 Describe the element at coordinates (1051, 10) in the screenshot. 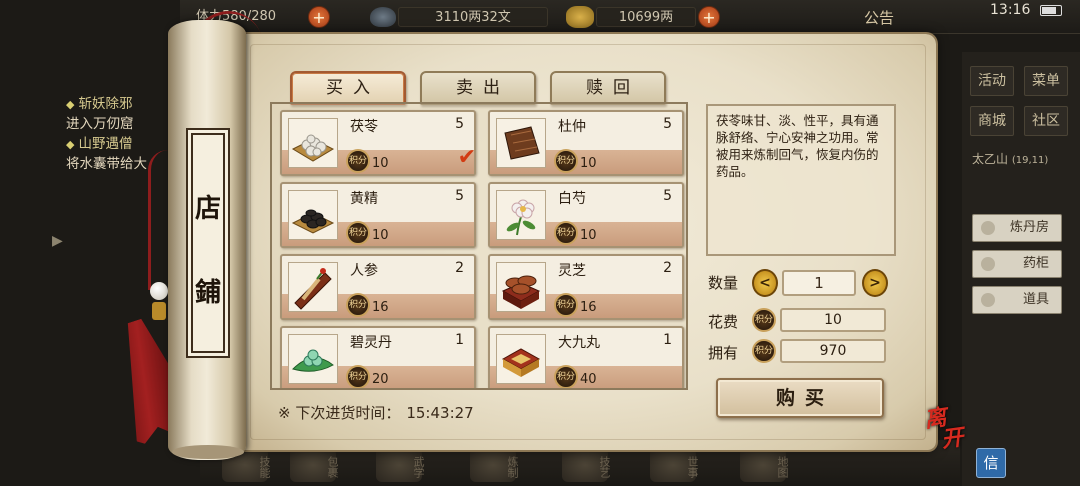

I see `battery-icon` at that location.